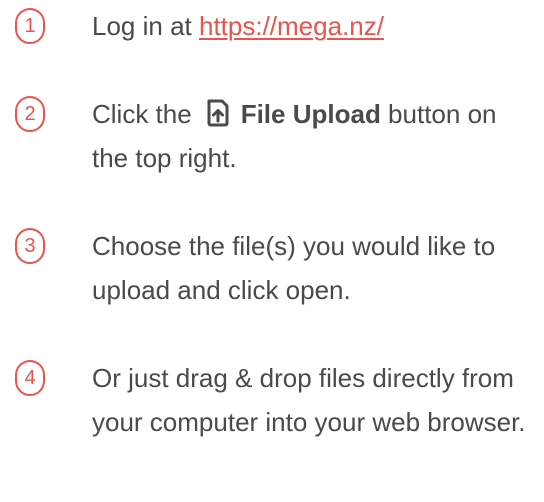 The width and height of the screenshot is (544, 502). What do you see at coordinates (291, 26) in the screenshot?
I see `mega-login-link: https://mega.nz/` at bounding box center [291, 26].